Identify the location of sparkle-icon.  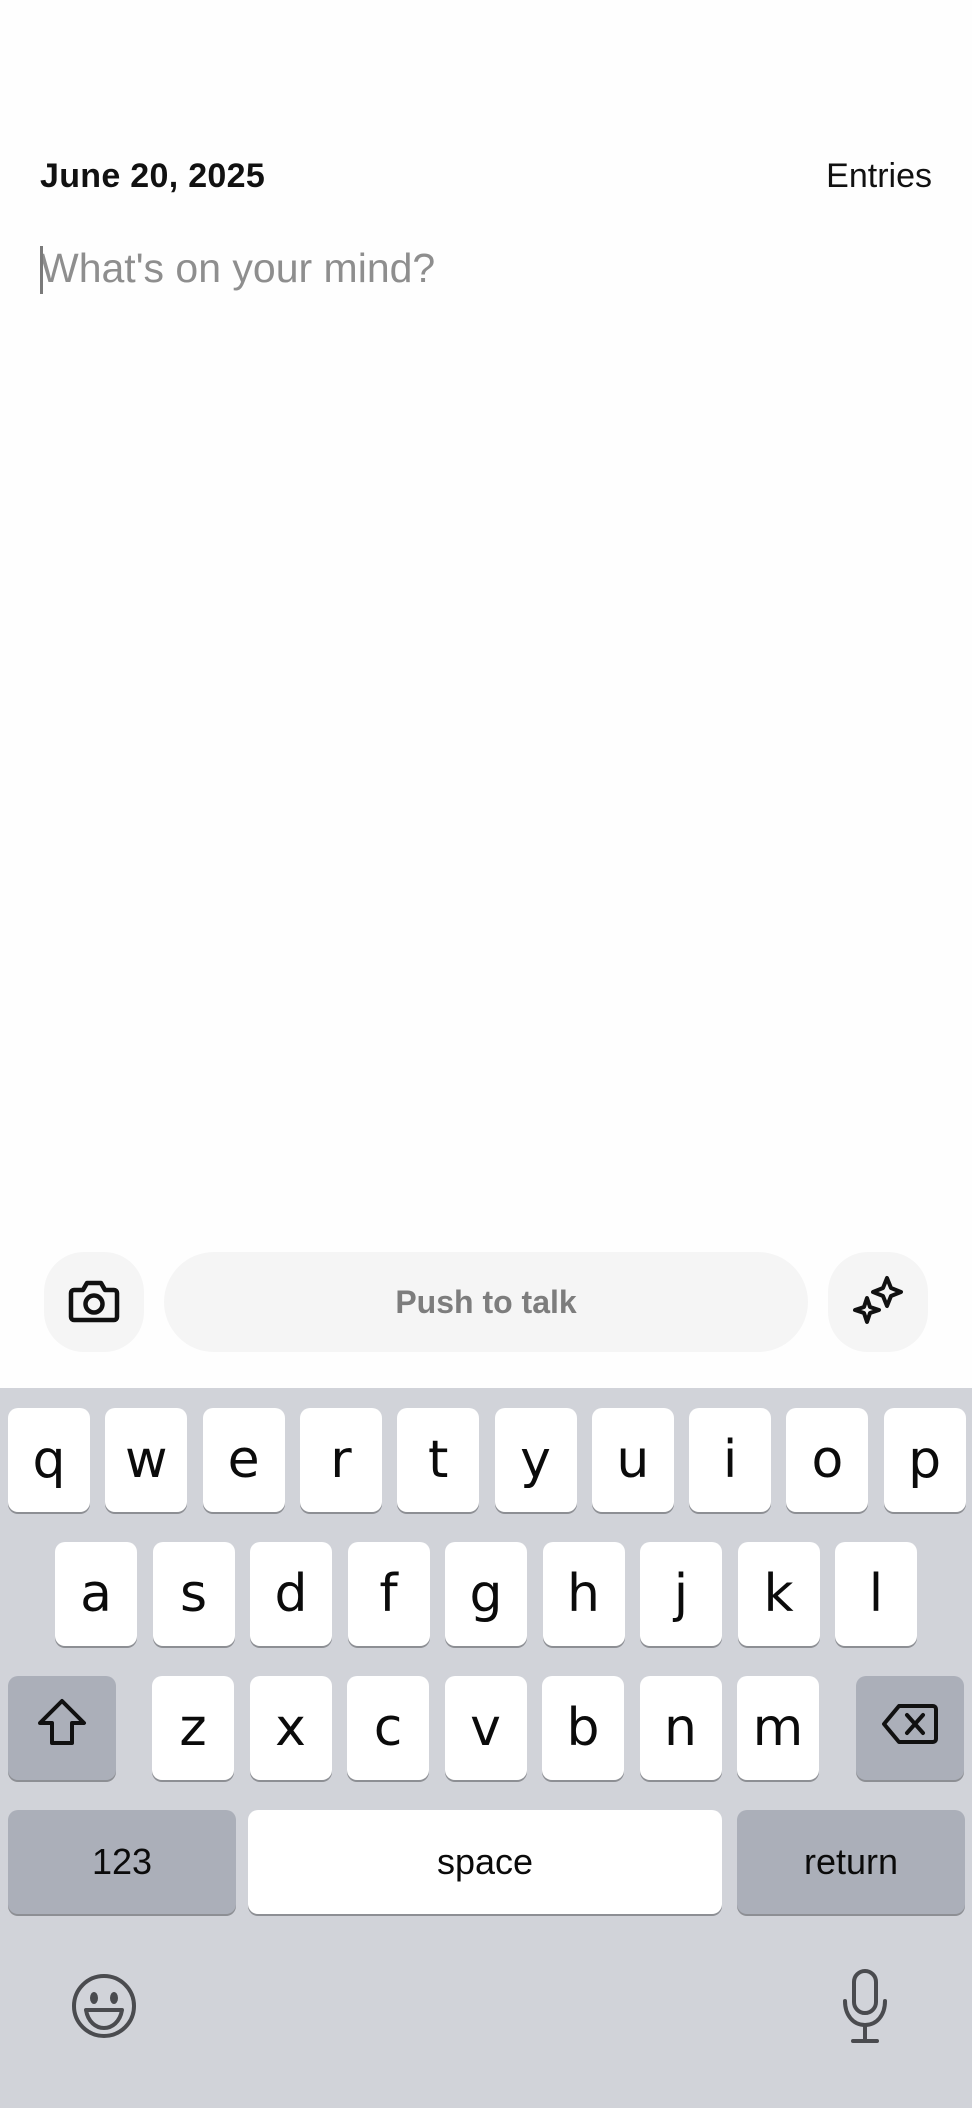
(878, 1302).